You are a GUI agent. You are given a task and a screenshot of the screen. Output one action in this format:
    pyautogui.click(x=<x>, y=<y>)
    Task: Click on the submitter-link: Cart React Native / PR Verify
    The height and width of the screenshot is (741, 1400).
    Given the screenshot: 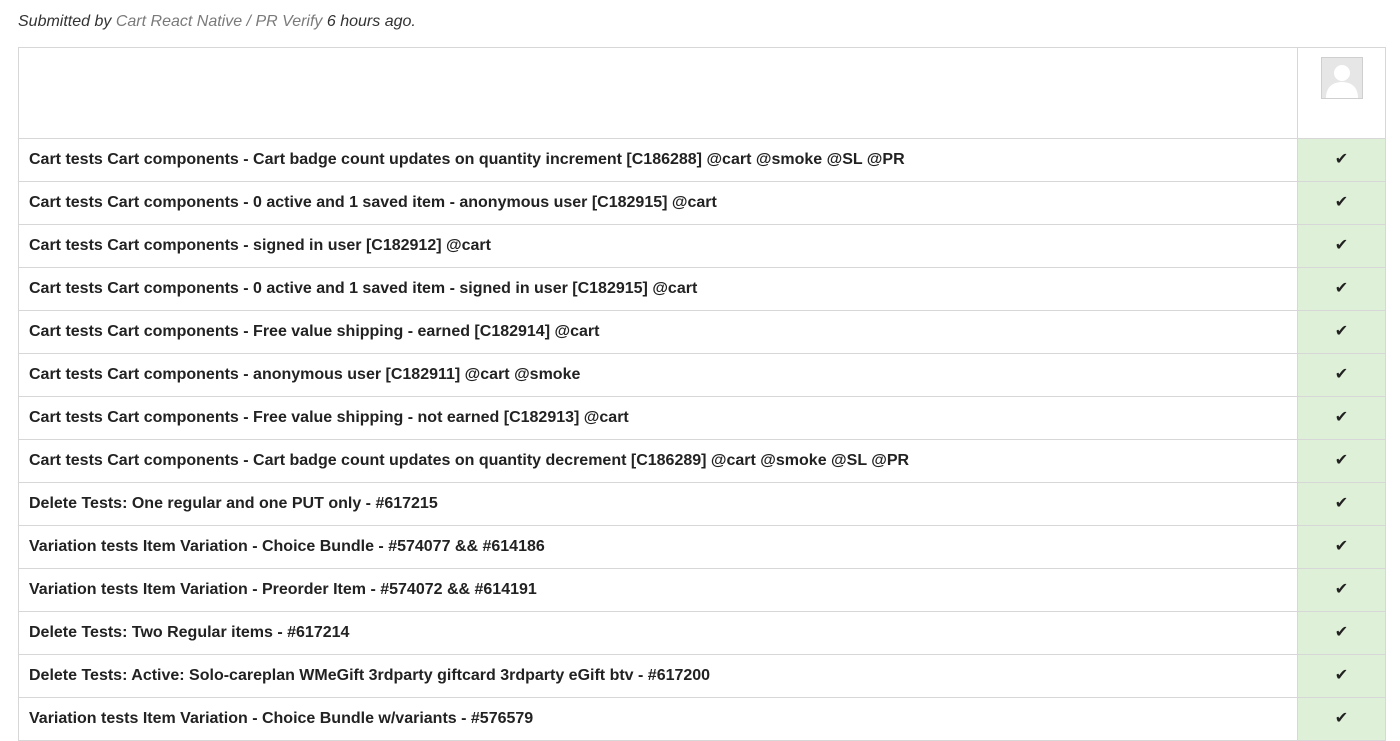 What is the action you would take?
    pyautogui.click(x=219, y=21)
    